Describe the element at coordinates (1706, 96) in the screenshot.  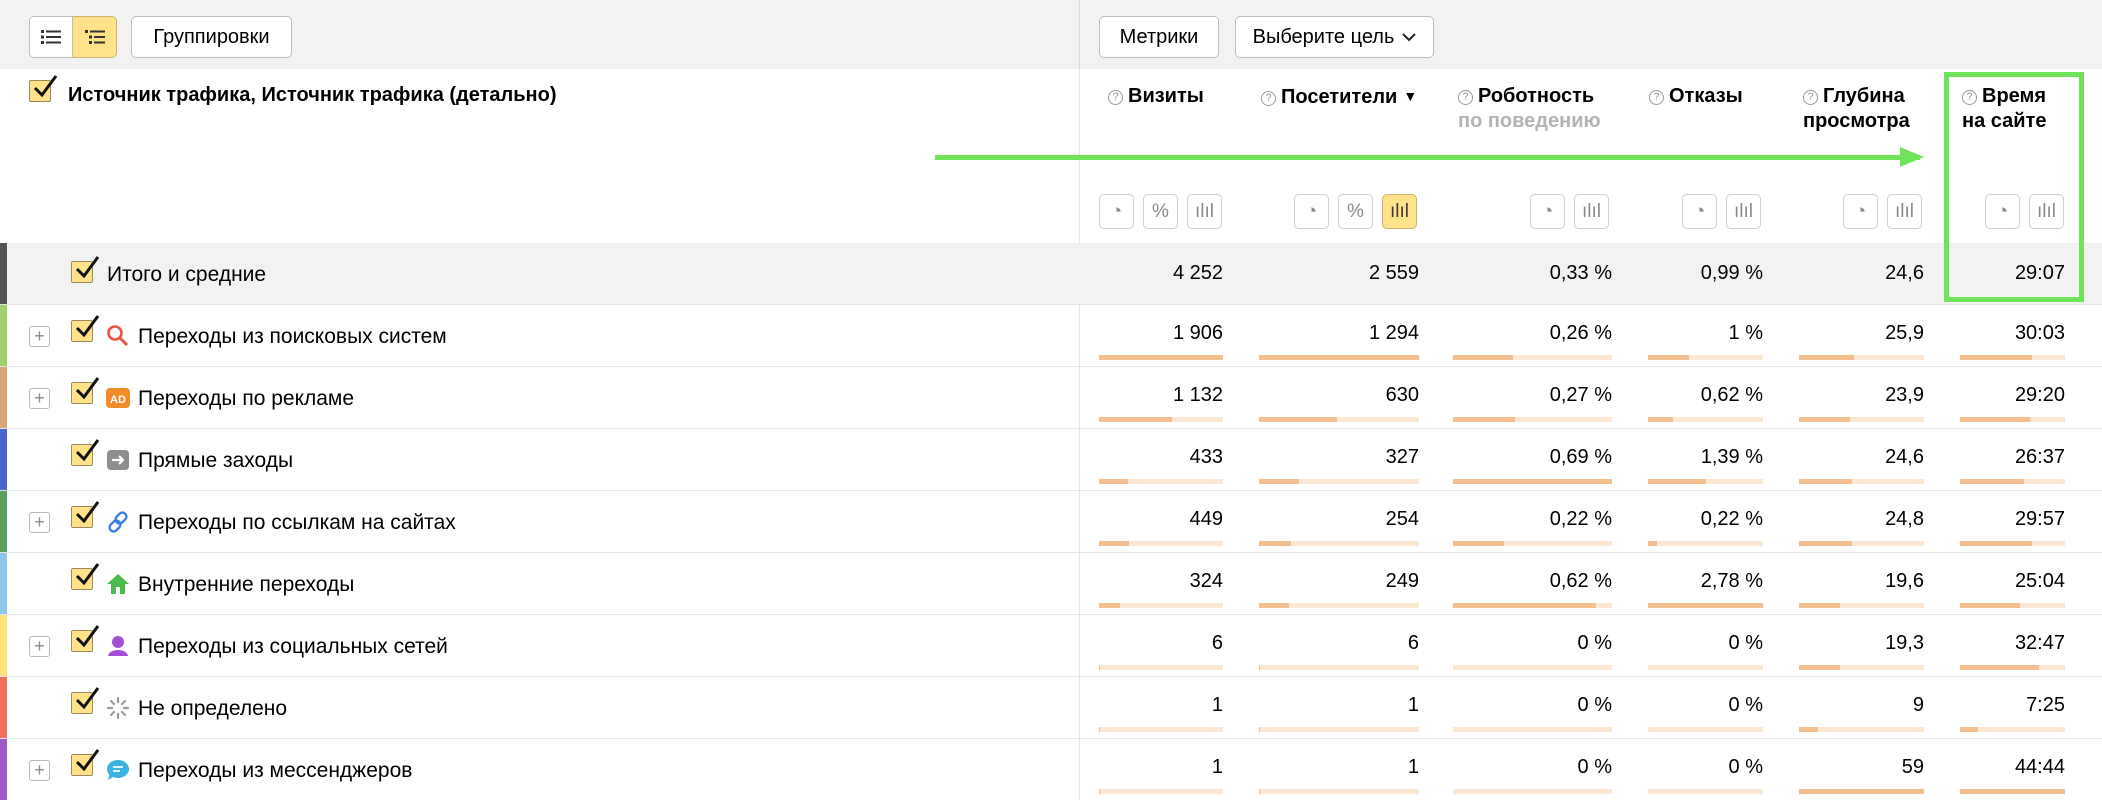
I see `column-title: Отказы` at that location.